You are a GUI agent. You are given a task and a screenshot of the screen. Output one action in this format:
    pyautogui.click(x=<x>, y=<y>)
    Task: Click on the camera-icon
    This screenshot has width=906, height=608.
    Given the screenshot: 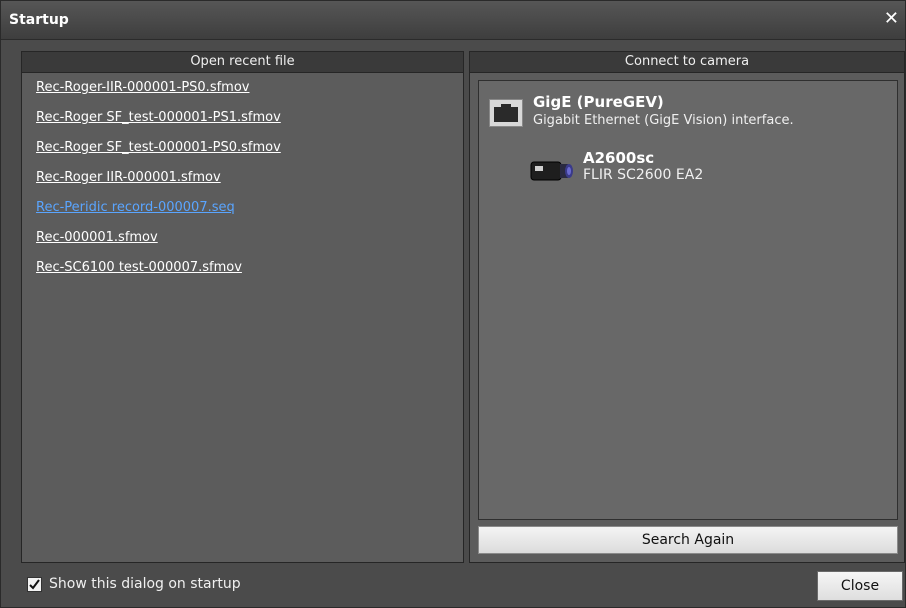 What is the action you would take?
    pyautogui.click(x=552, y=171)
    